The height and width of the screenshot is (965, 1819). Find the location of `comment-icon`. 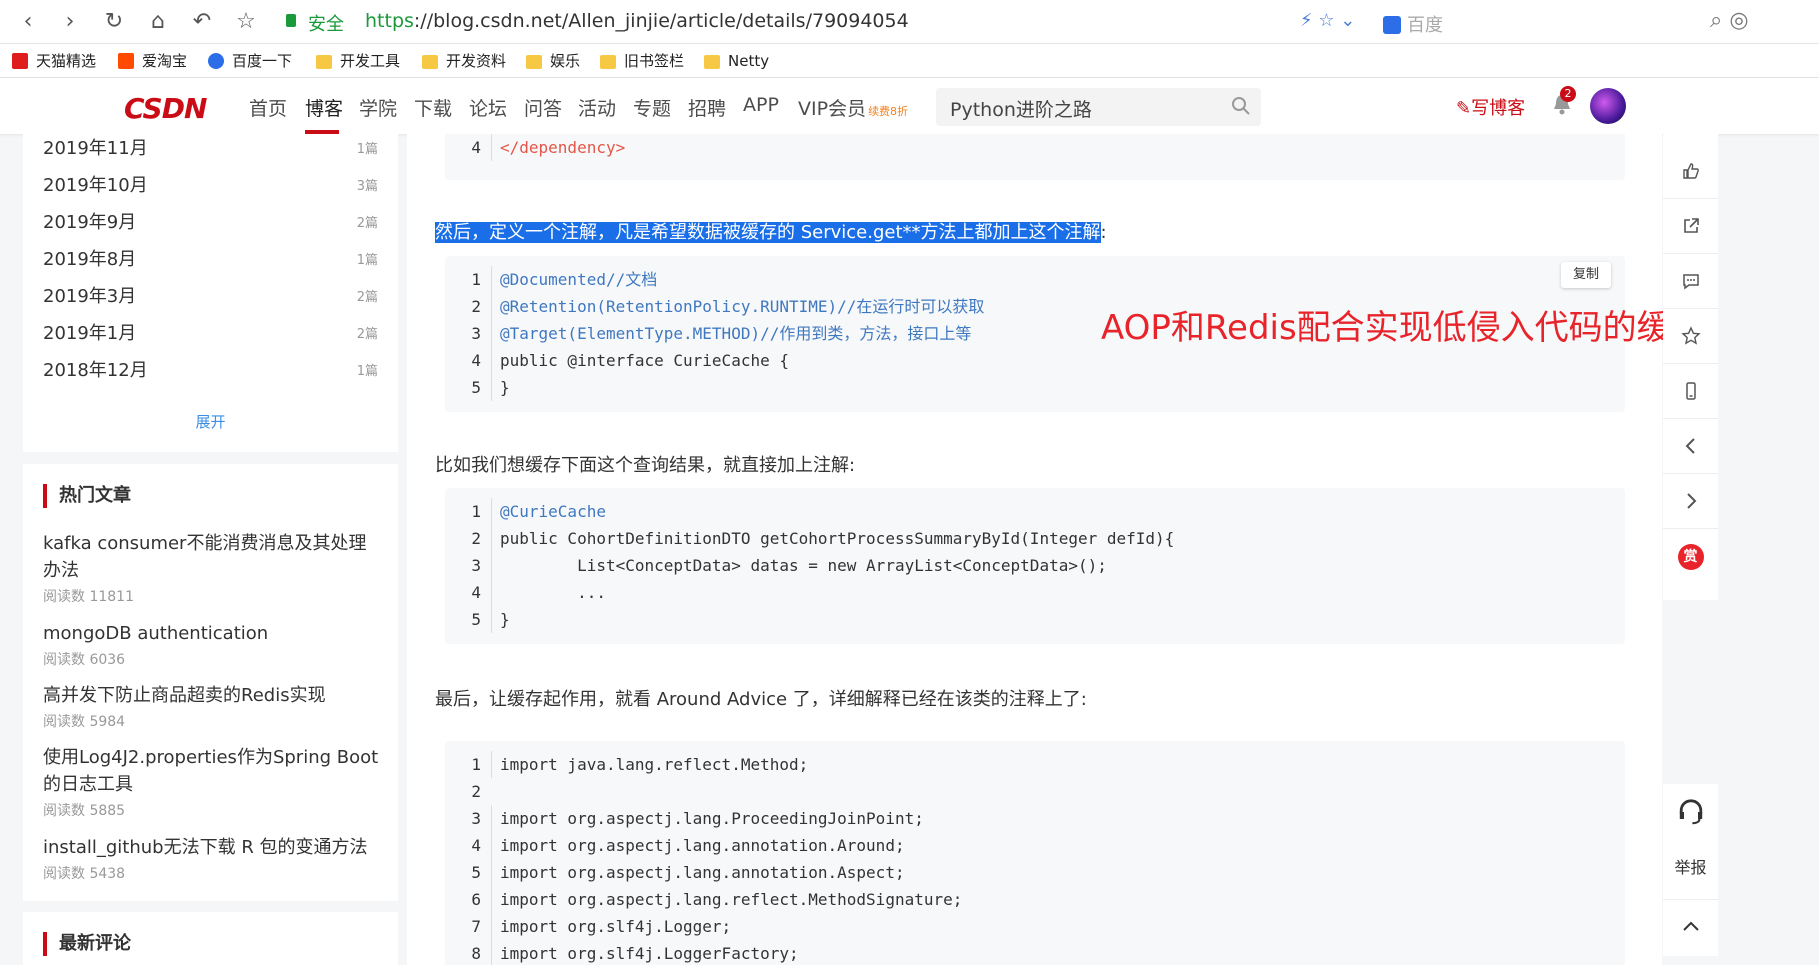

comment-icon is located at coordinates (1690, 282).